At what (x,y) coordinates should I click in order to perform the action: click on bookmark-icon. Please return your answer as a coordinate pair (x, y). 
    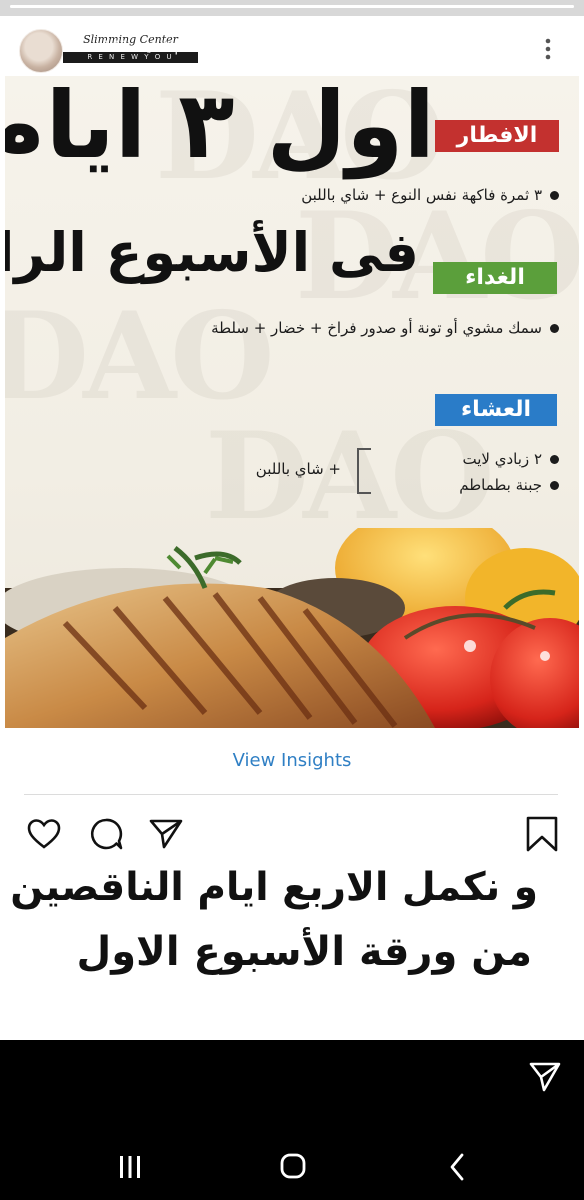
    Looking at the image, I should click on (542, 834).